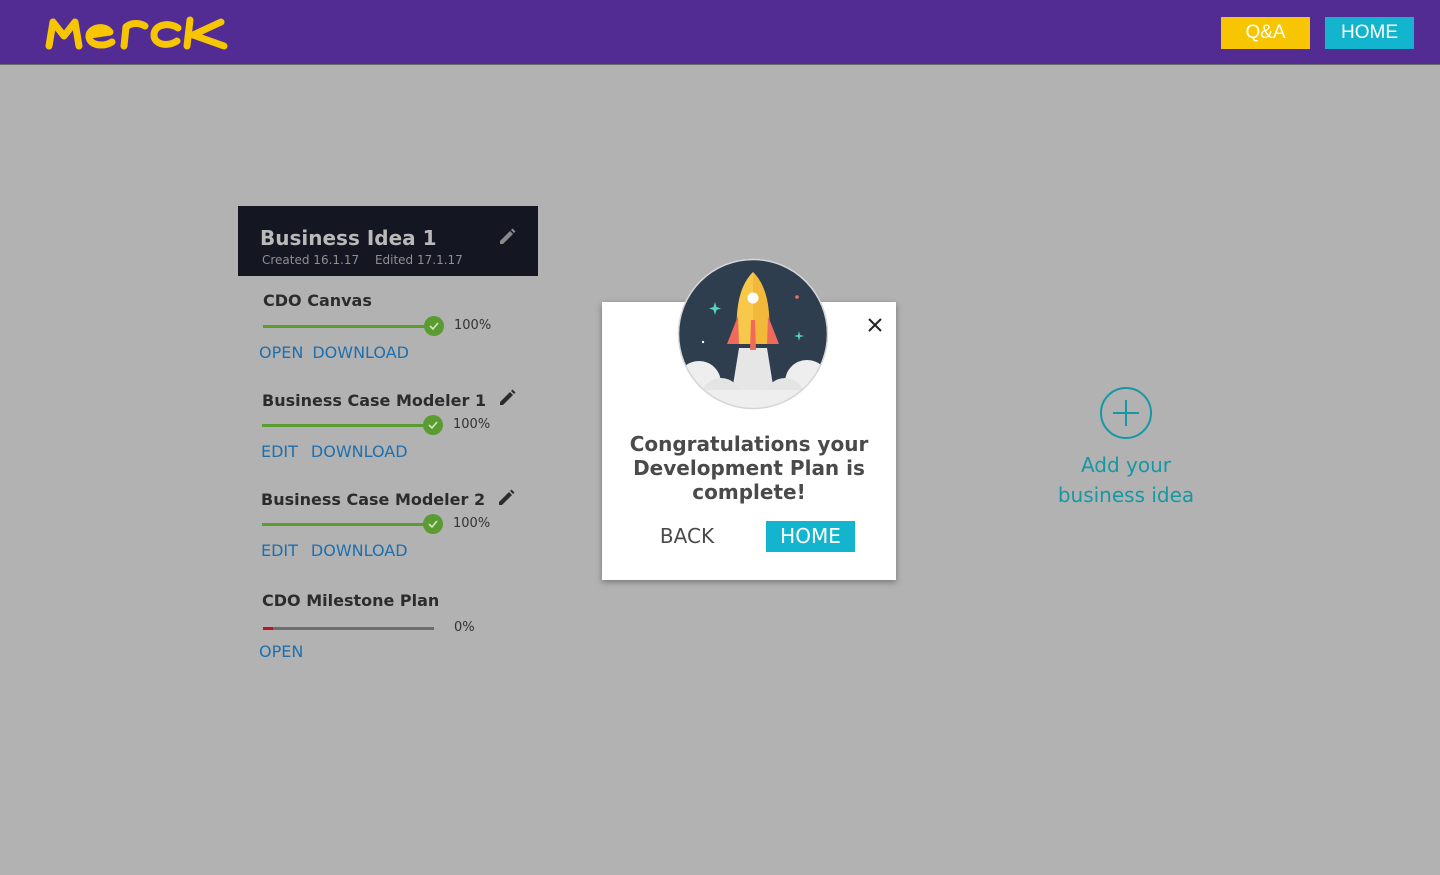  What do you see at coordinates (464, 627) in the screenshot?
I see `progress-label: 0%` at bounding box center [464, 627].